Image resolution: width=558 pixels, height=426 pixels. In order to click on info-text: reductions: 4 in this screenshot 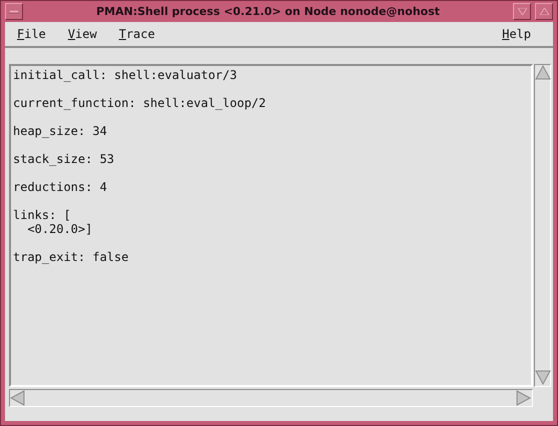, I will do `click(60, 187)`.